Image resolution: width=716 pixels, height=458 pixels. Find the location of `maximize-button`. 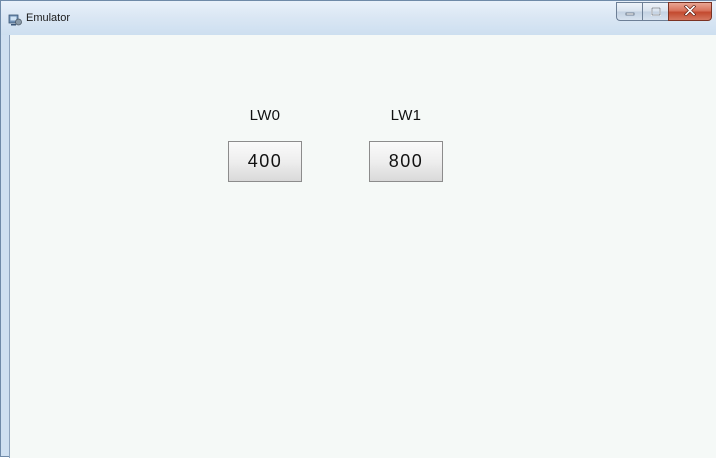

maximize-button is located at coordinates (655, 11).